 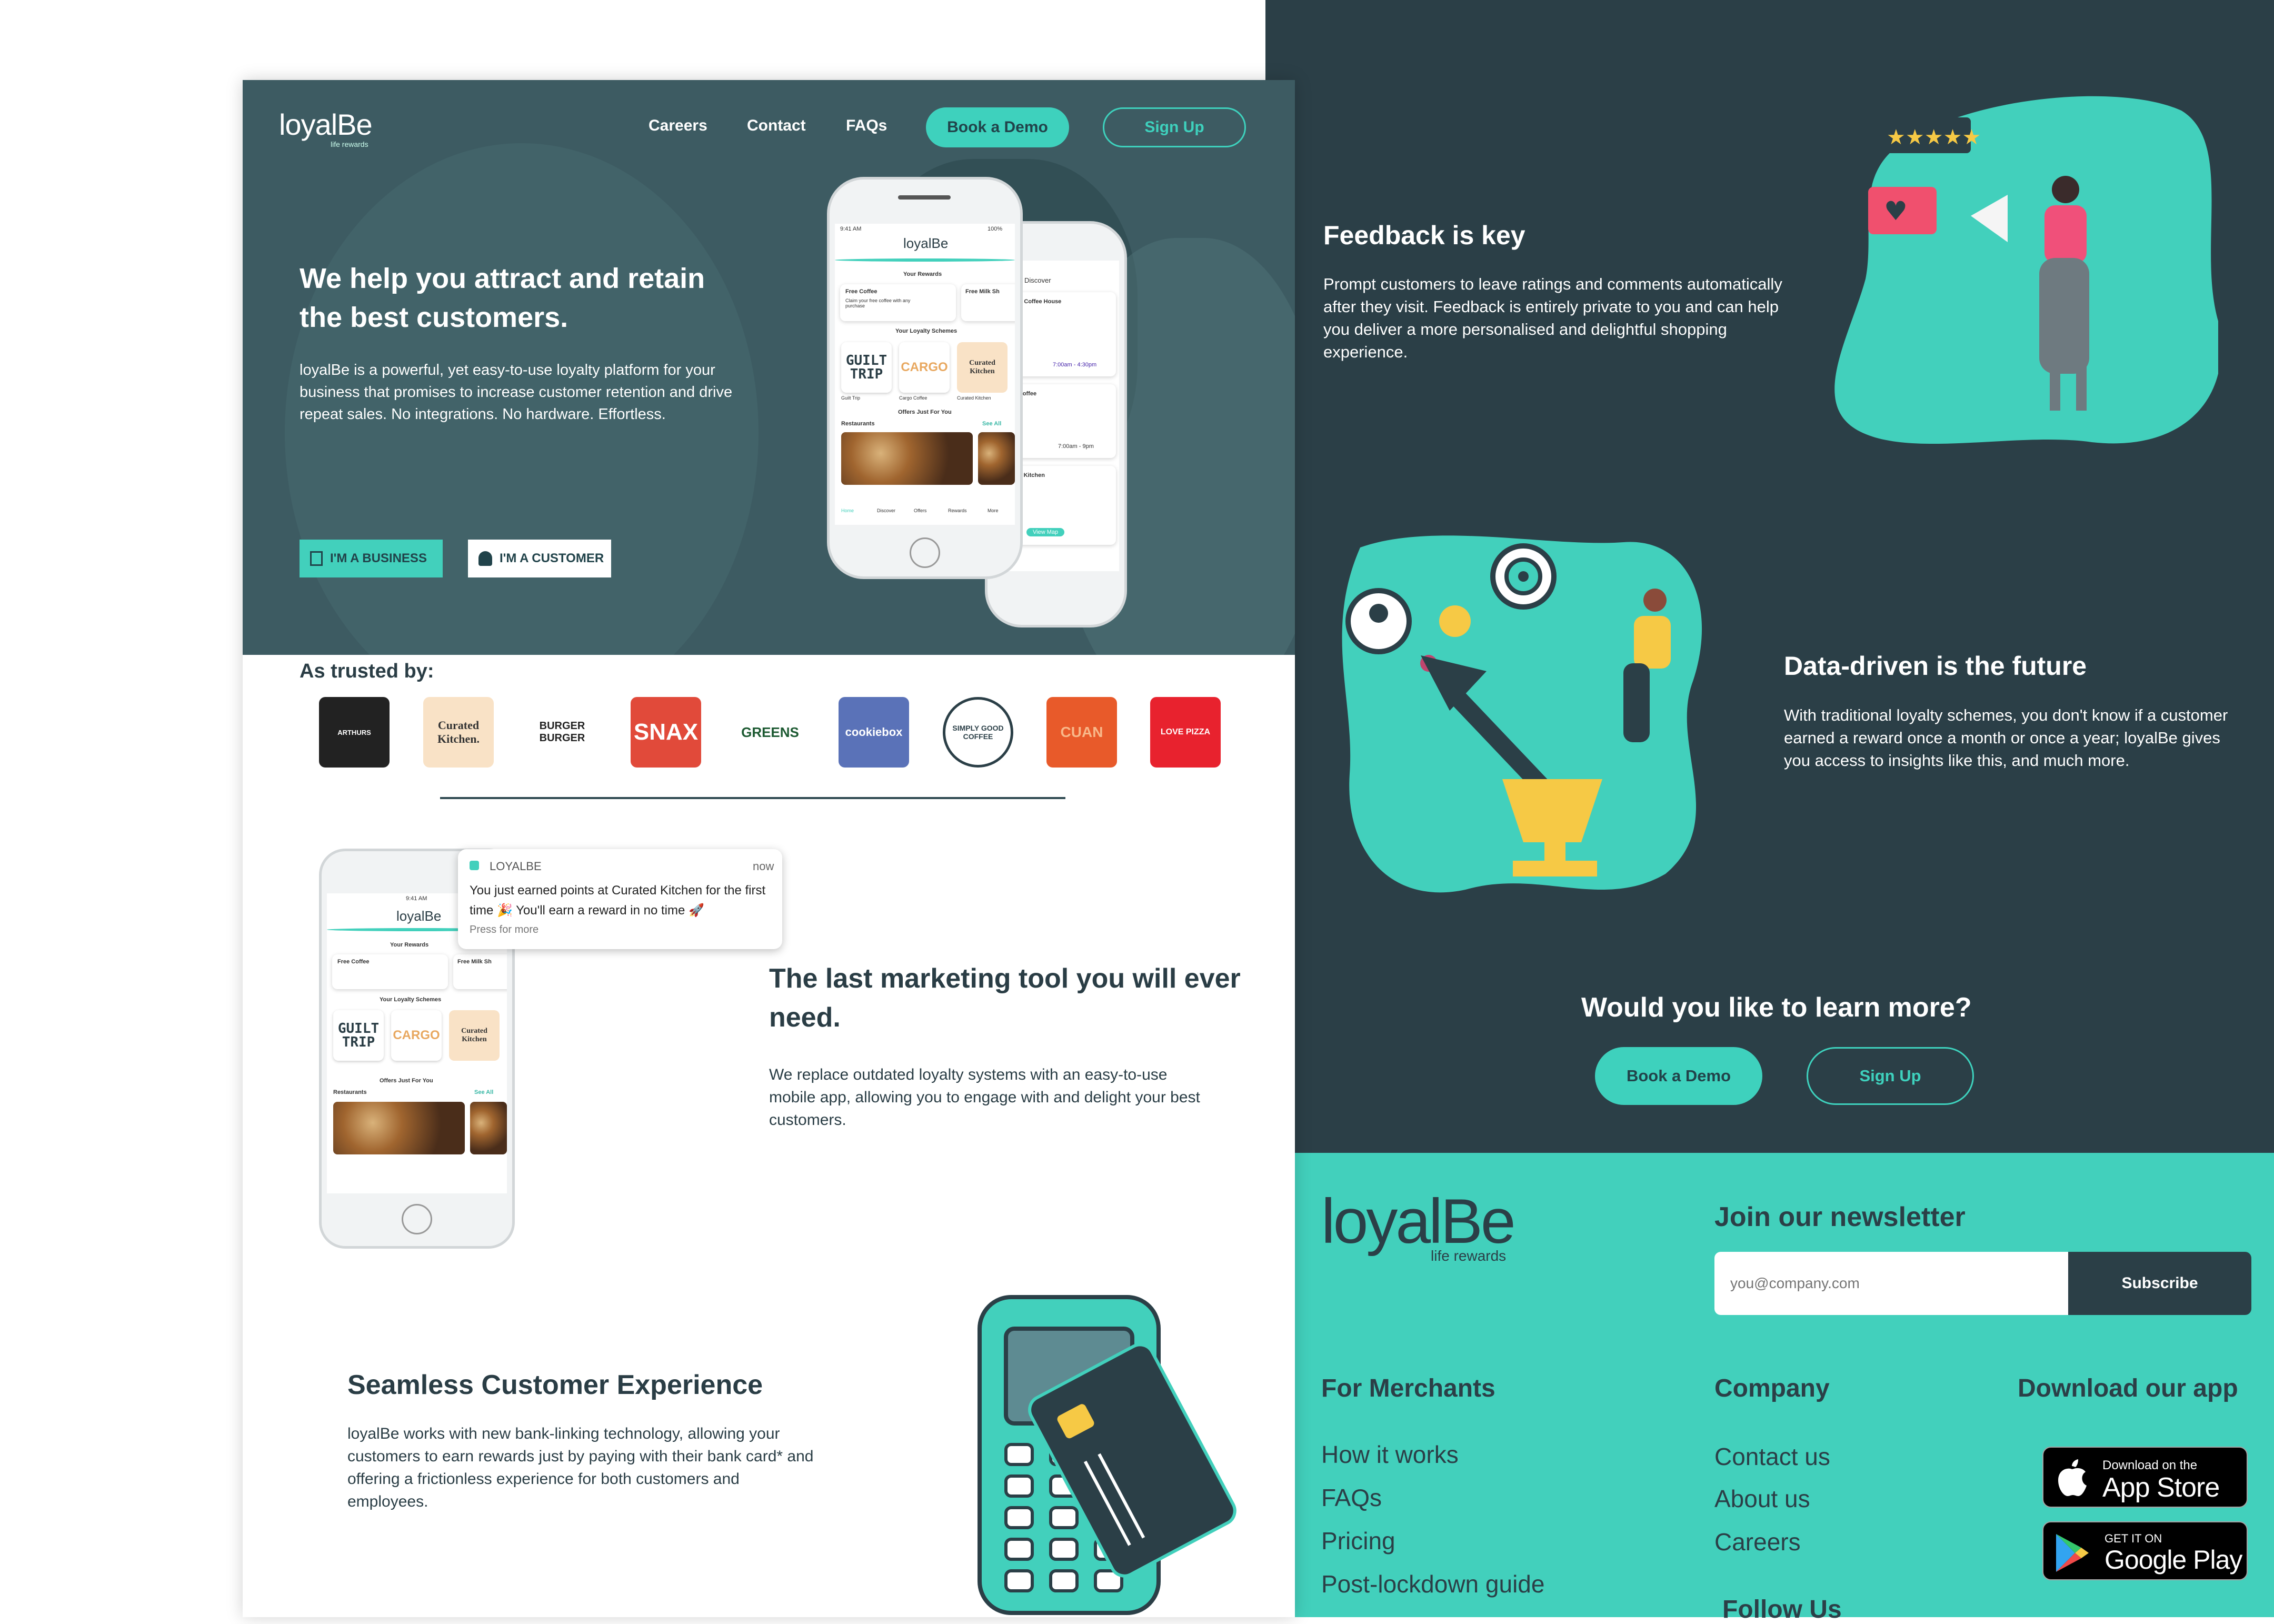 I want to click on marketing-free-milk: Free Milk Sh, so click(x=474, y=962).